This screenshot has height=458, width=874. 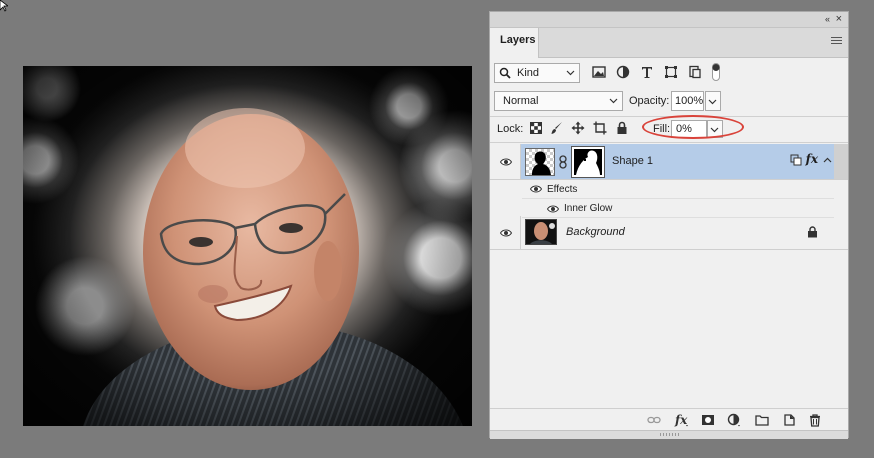 I want to click on mouse-cursor-icon, so click(x=4, y=6).